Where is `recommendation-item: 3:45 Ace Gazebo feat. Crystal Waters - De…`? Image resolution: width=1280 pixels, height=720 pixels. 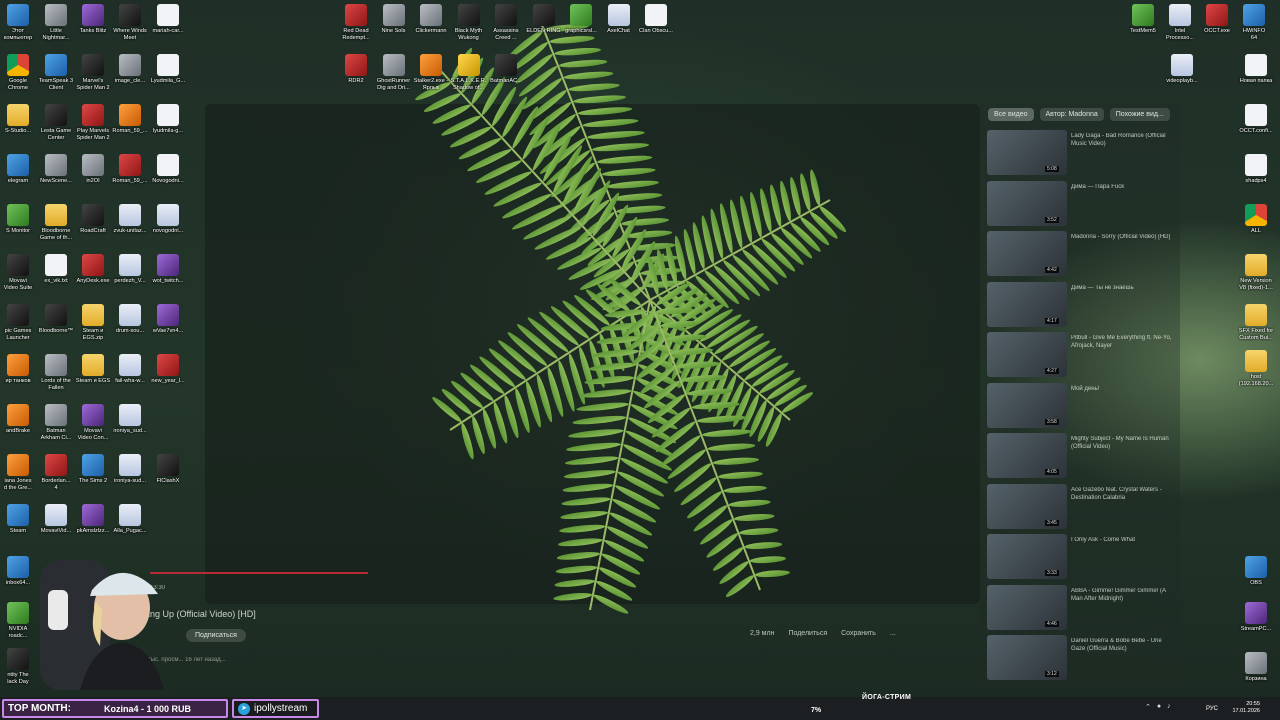 recommendation-item: 3:45 Ace Gazebo feat. Crystal Waters - De… is located at coordinates (1082, 506).